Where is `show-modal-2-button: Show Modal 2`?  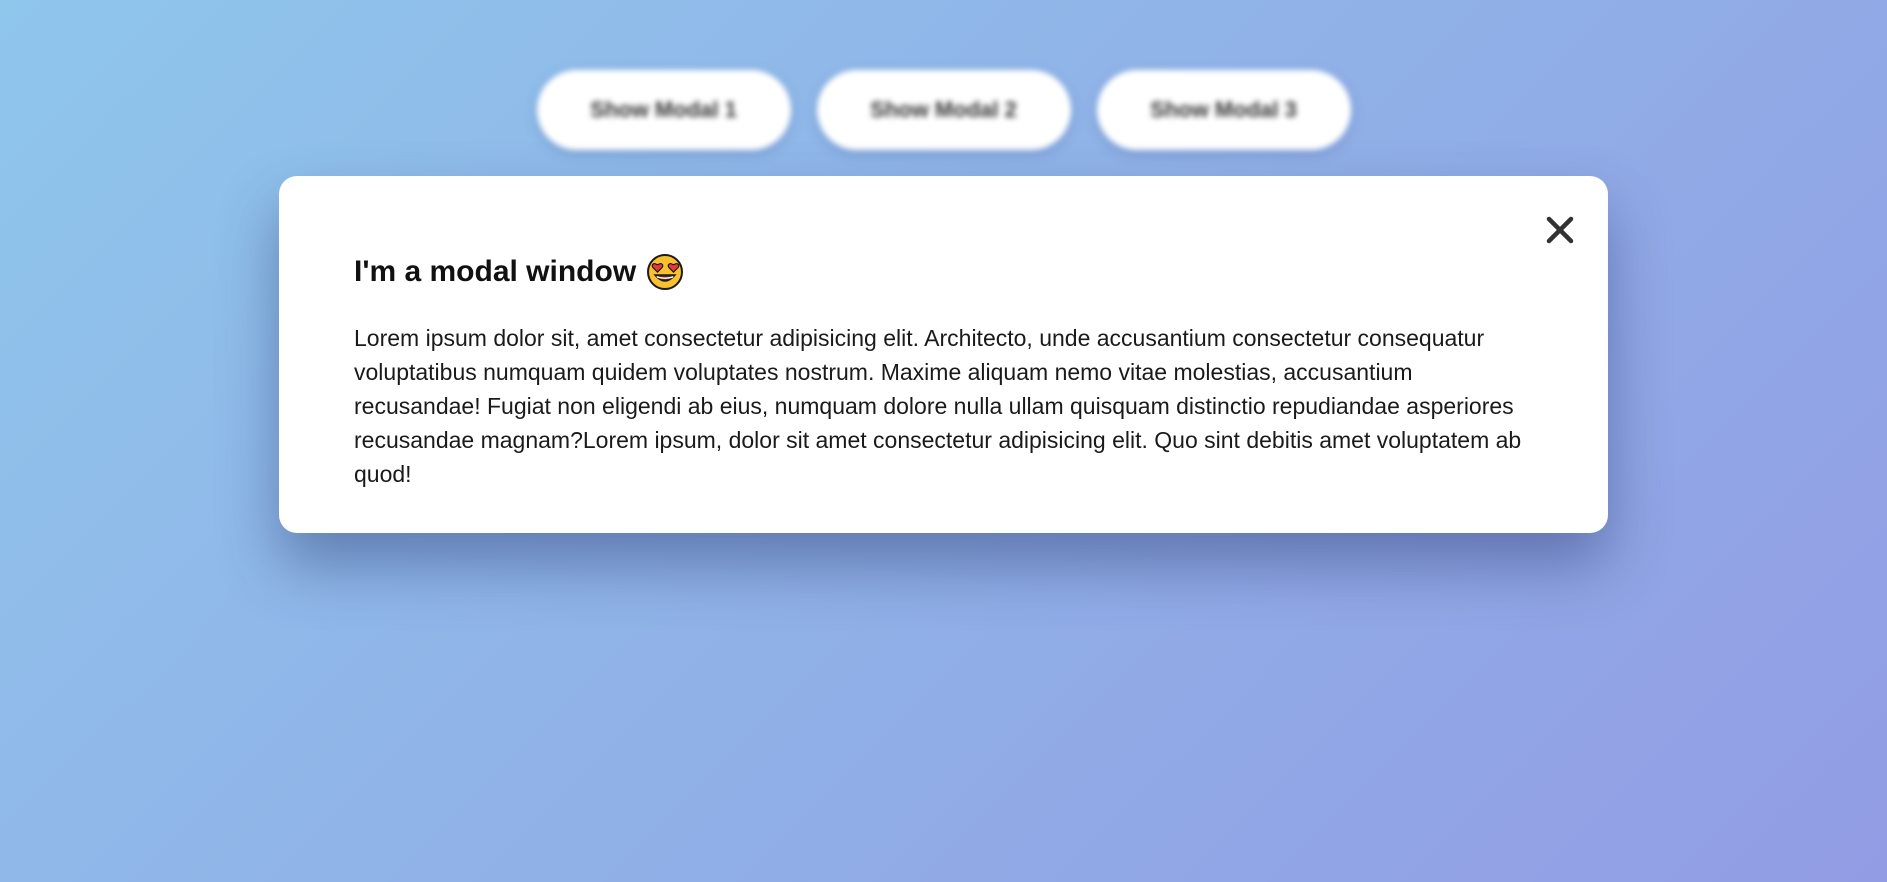 show-modal-2-button: Show Modal 2 is located at coordinates (943, 110).